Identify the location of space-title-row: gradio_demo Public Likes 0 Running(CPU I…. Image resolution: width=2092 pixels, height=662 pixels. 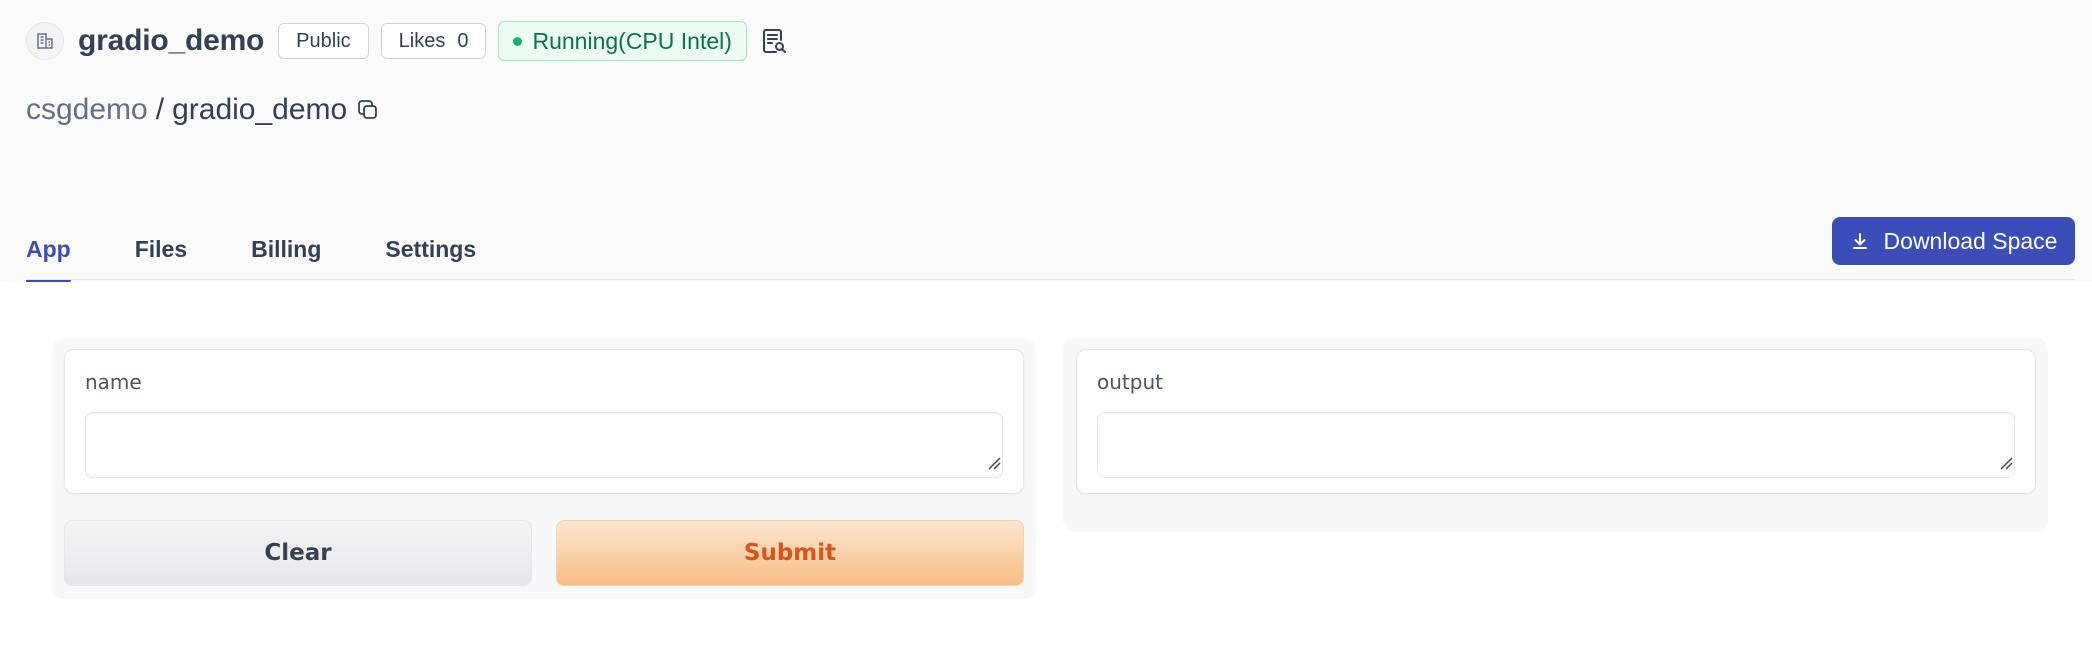
(406, 41).